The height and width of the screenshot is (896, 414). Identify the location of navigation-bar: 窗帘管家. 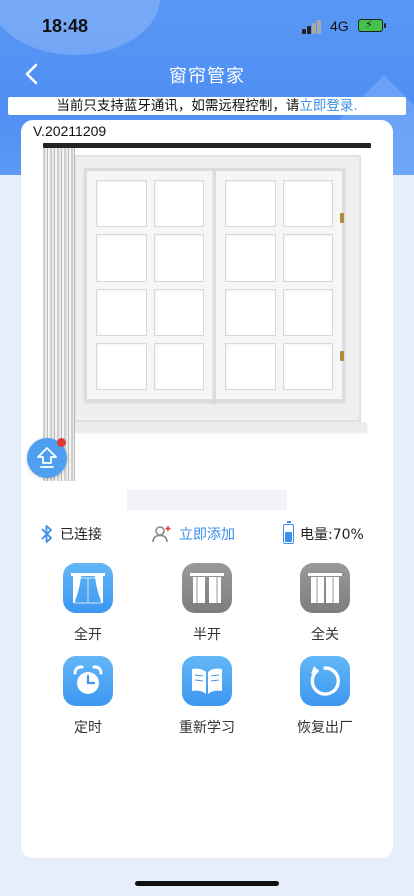
(207, 74).